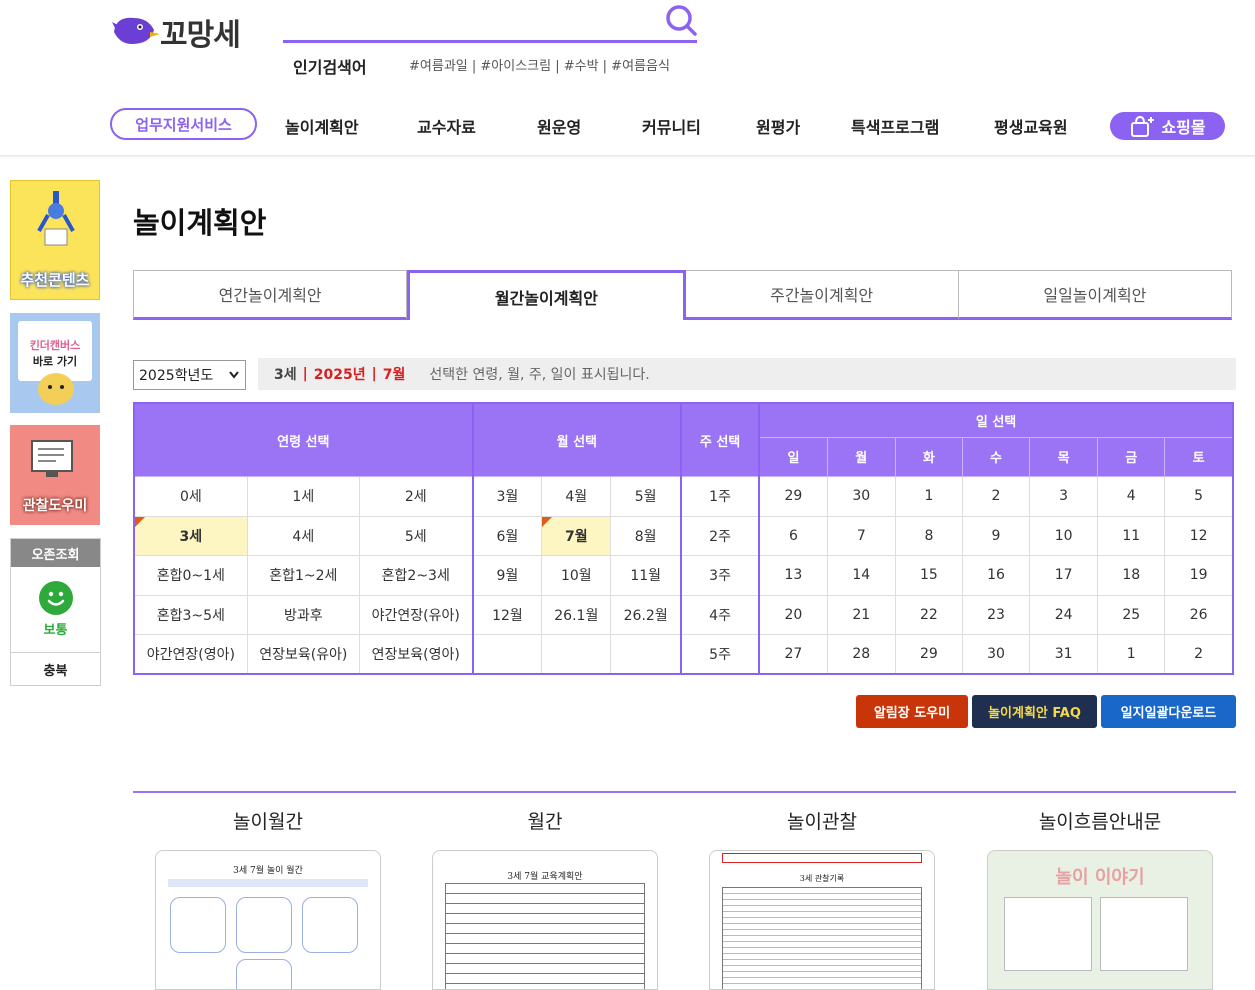 This screenshot has height=990, width=1255. Describe the element at coordinates (303, 575) in the screenshot. I see `age-cell: 혼합1~2세` at that location.